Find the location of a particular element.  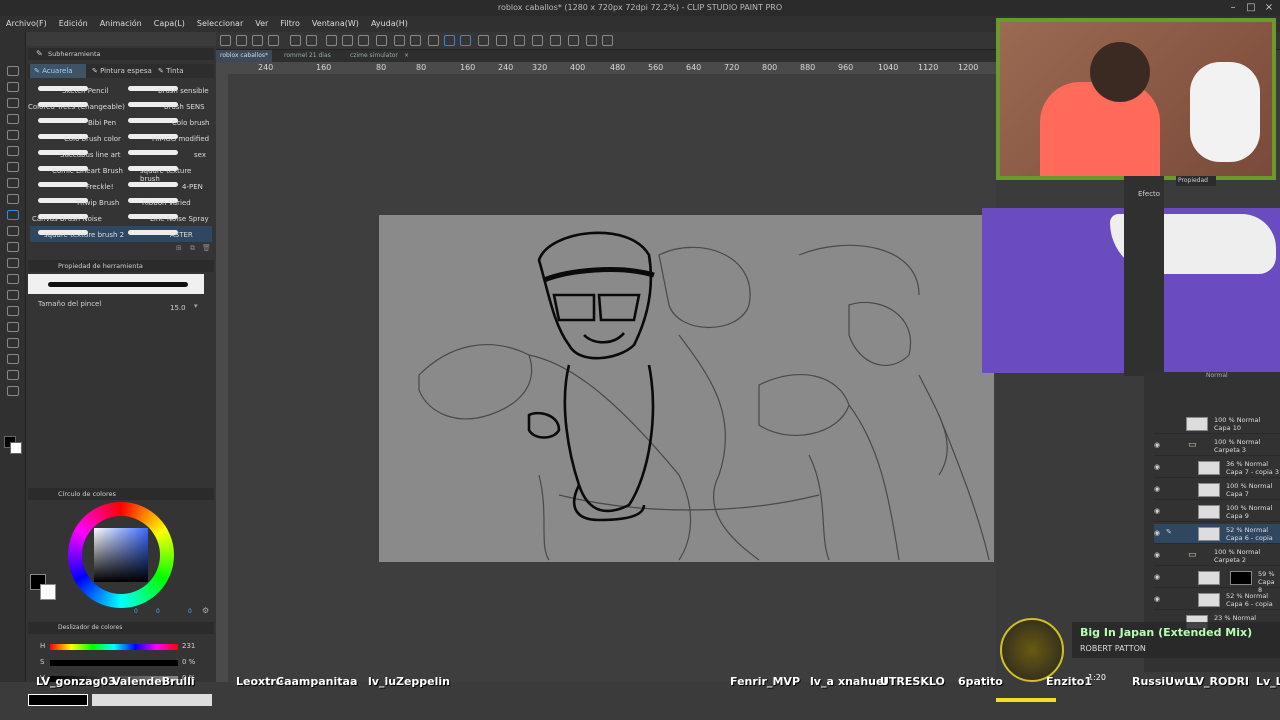

menu-animacion: Animación is located at coordinates (121, 24).